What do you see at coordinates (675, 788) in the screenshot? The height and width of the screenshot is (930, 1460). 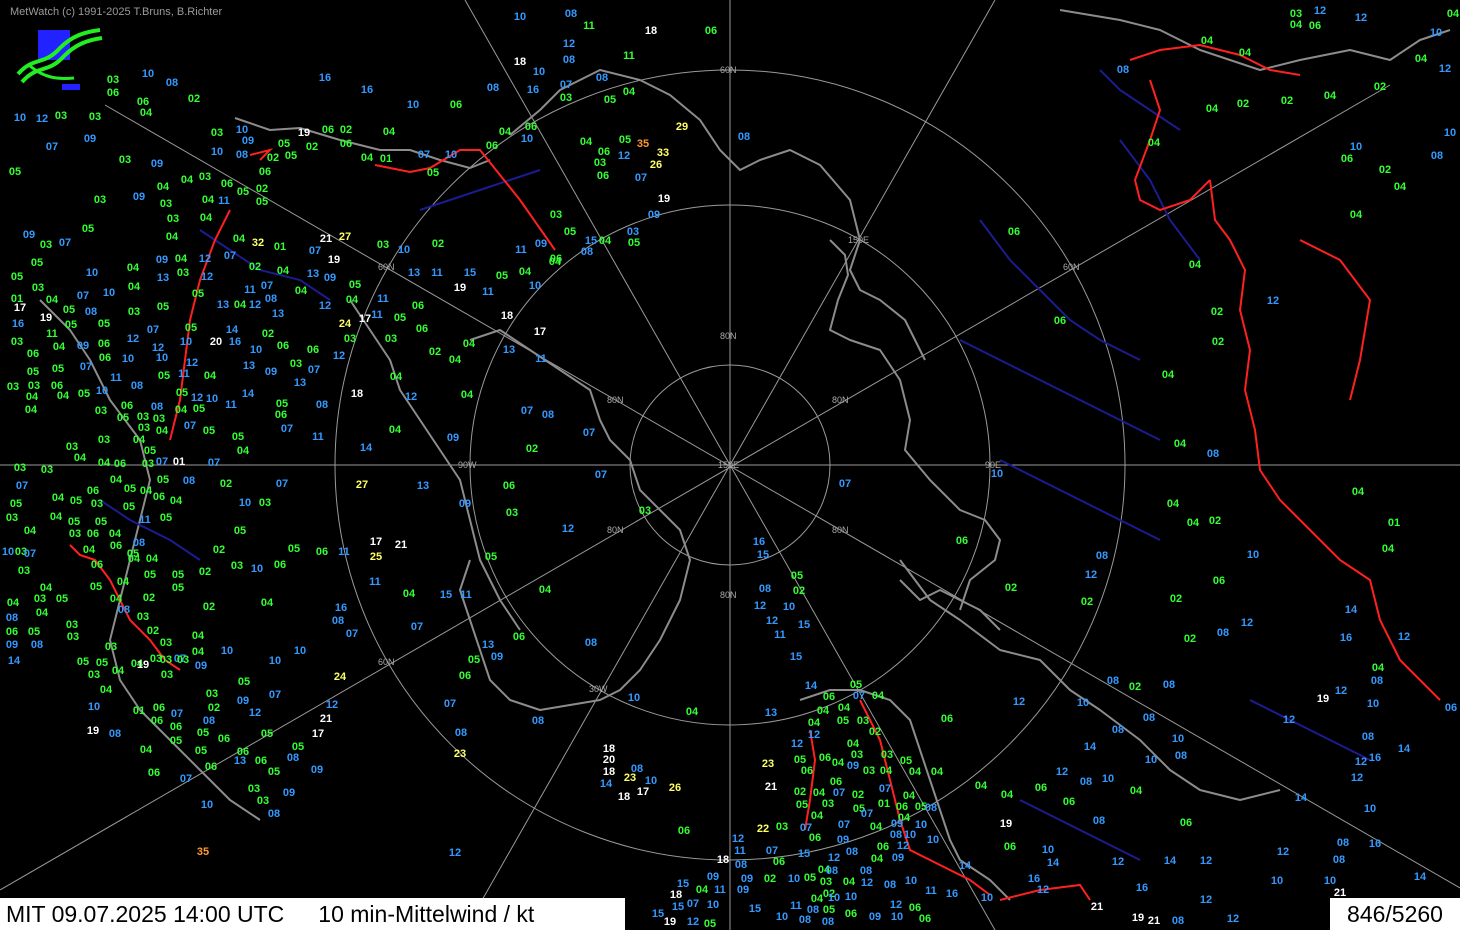 I see `station-wind-value: 26` at bounding box center [675, 788].